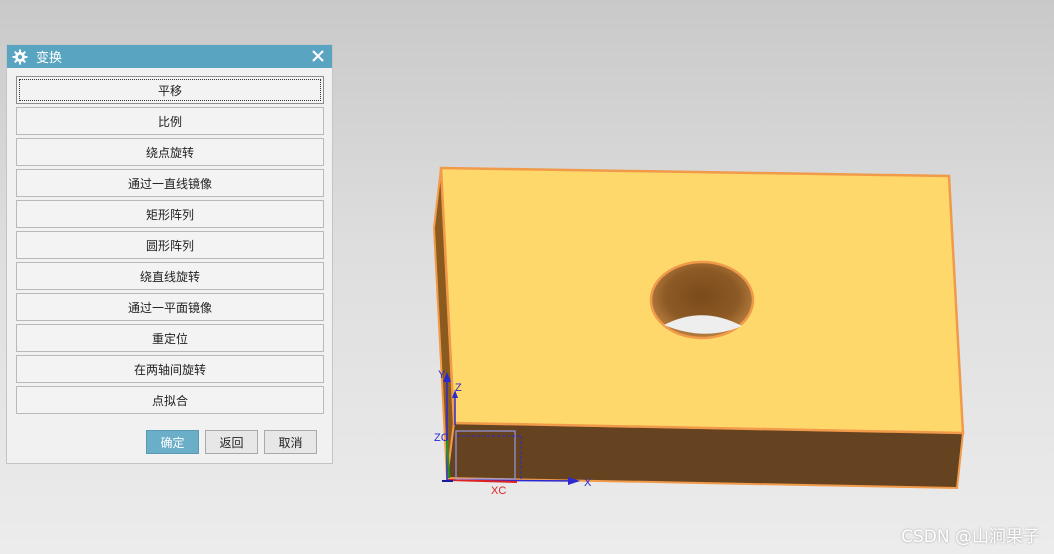  I want to click on rotate-between-axes-button: 在两轴间旋转, so click(170, 369).